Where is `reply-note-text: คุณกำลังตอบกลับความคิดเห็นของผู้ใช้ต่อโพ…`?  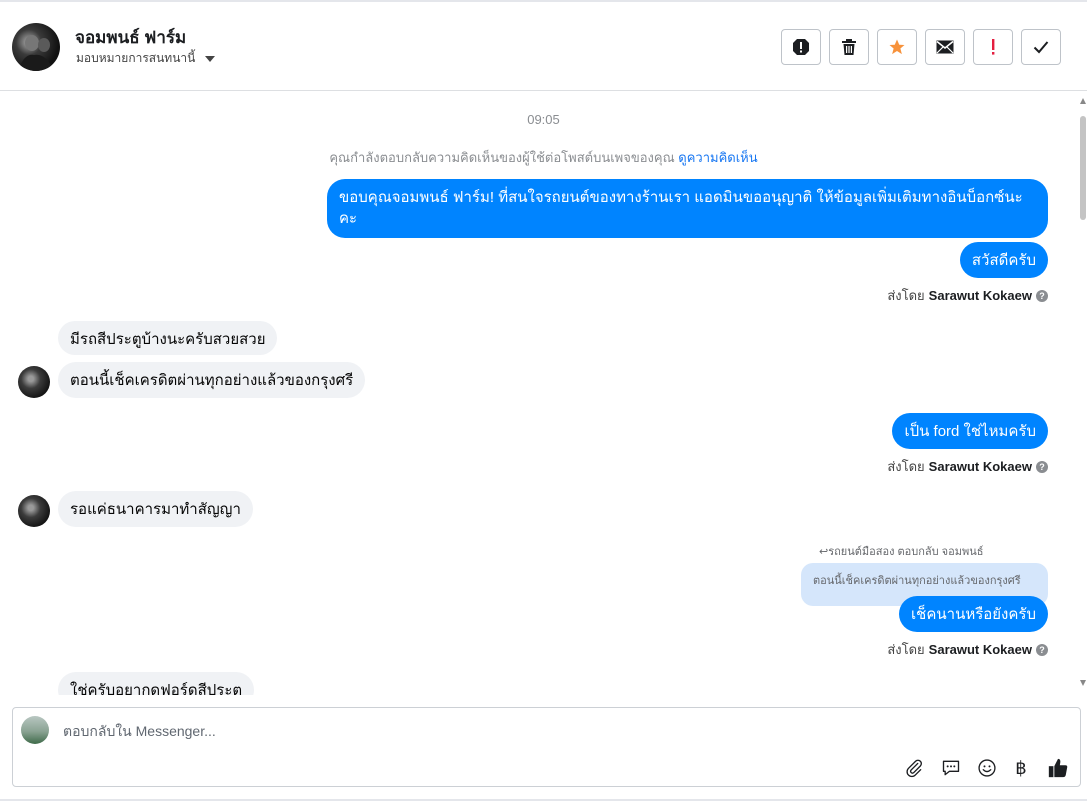 reply-note-text: คุณกำลังตอบกลับความคิดเห็นของผู้ใช้ต่อโพ… is located at coordinates (502, 157).